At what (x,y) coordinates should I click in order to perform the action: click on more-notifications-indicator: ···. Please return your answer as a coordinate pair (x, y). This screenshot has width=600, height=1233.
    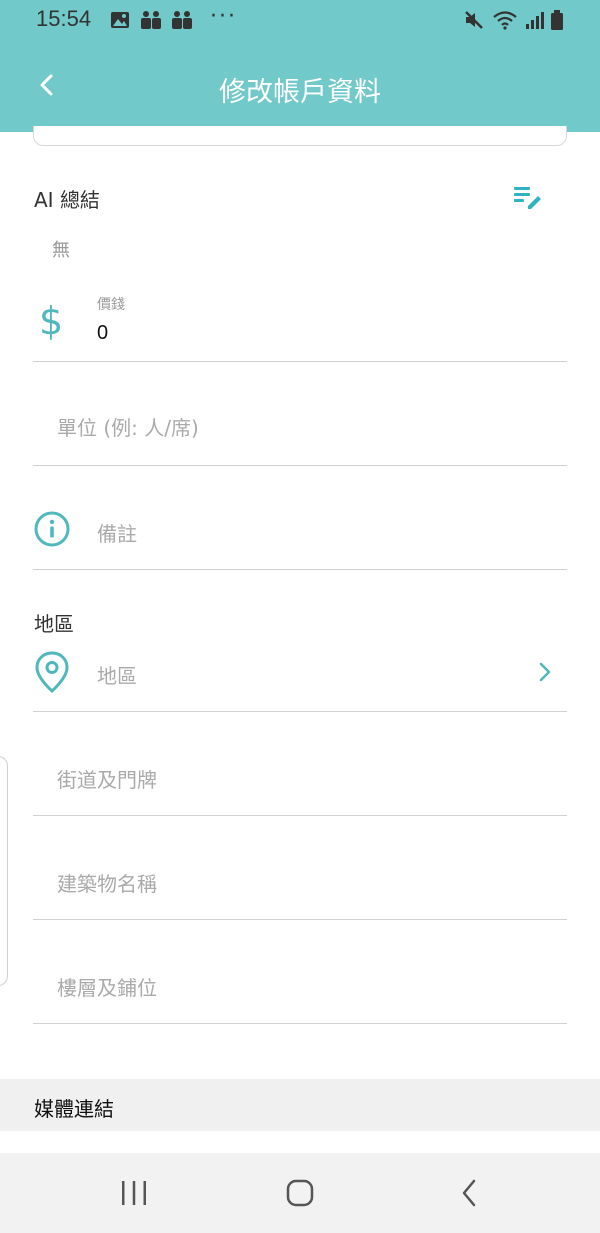
    Looking at the image, I should click on (223, 16).